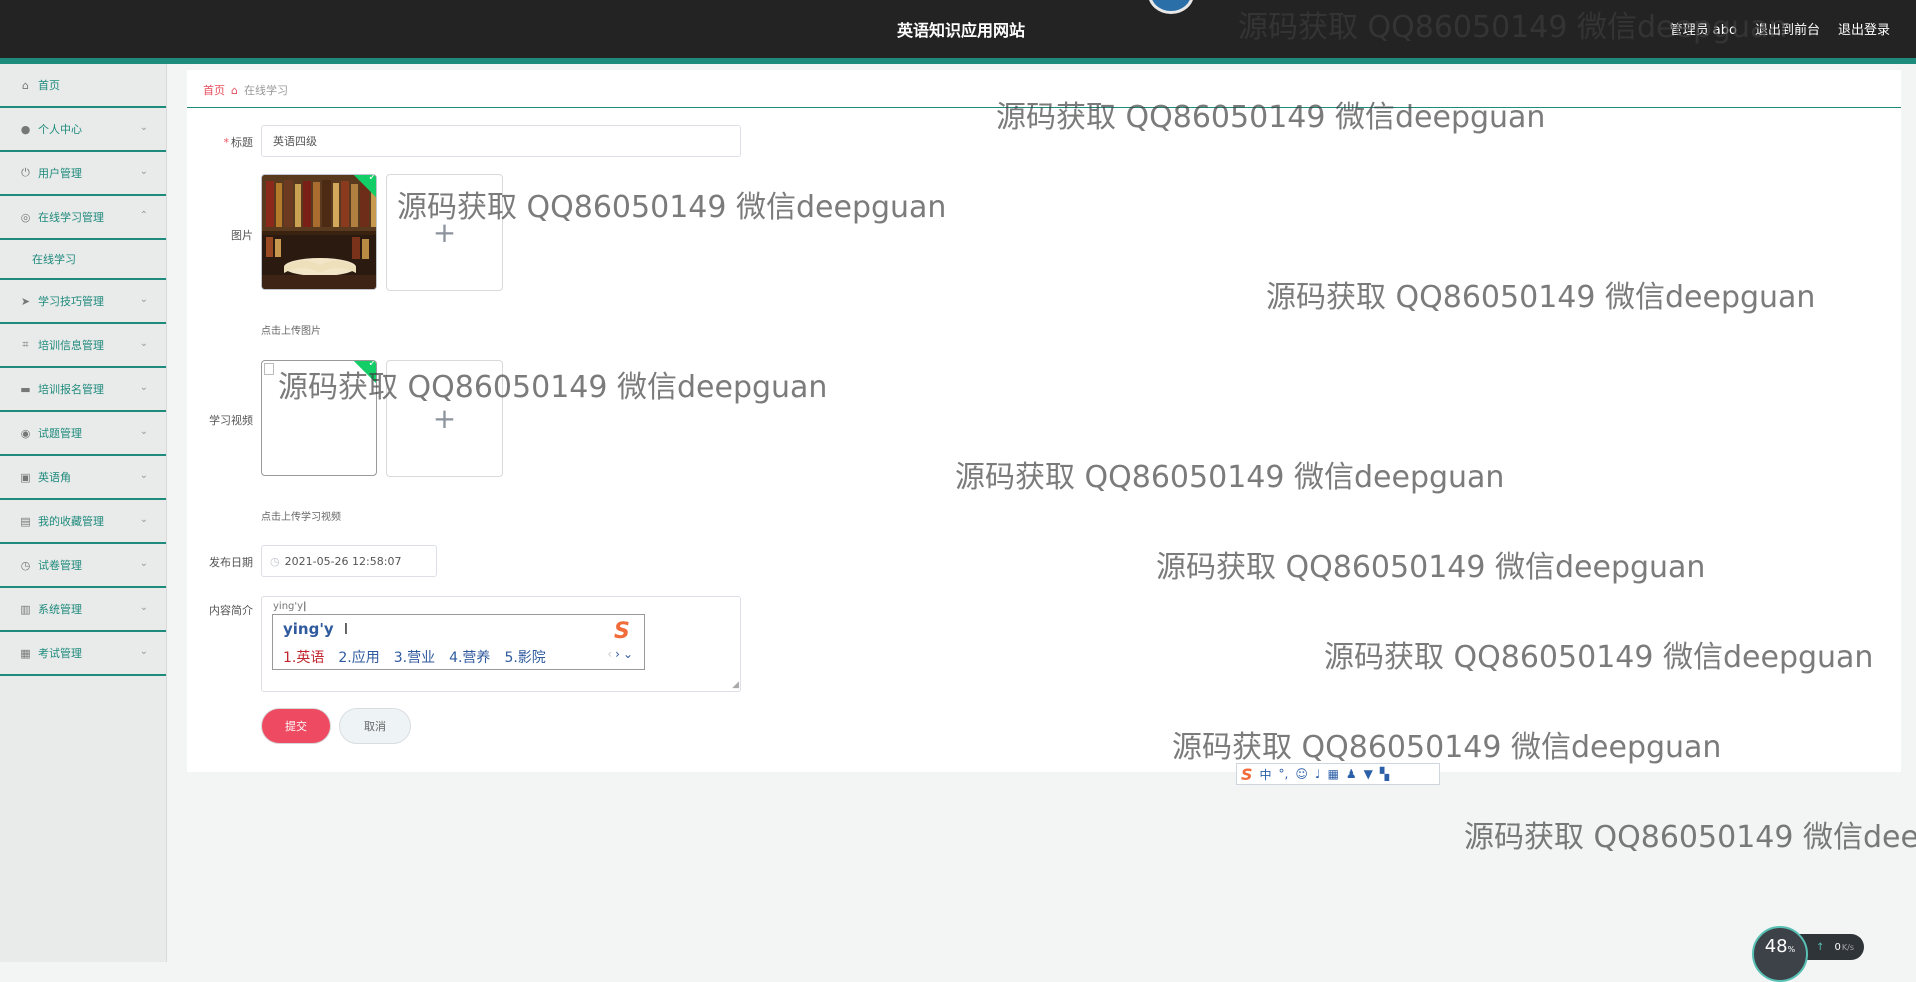 This screenshot has height=982, width=1916. Describe the element at coordinates (611, 654) in the screenshot. I see `chevron-left-icon: ‹` at that location.